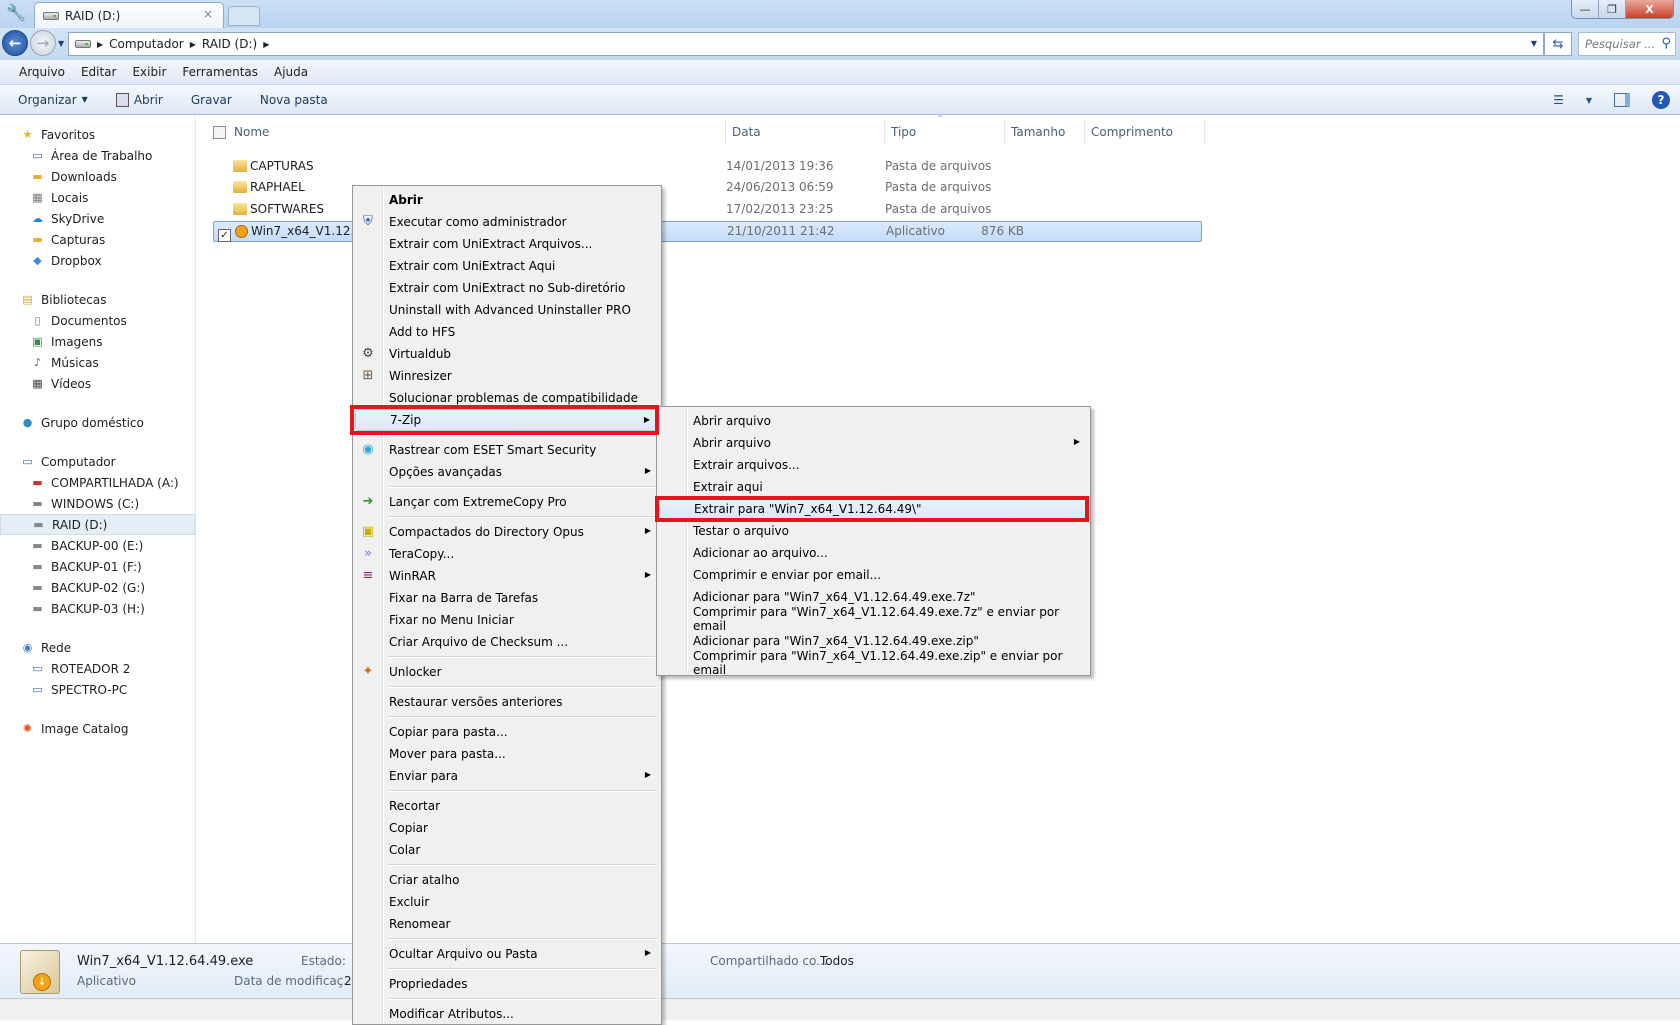 This screenshot has width=1680, height=1025. What do you see at coordinates (507, 828) in the screenshot?
I see `menu-item-copiar: Copiar` at bounding box center [507, 828].